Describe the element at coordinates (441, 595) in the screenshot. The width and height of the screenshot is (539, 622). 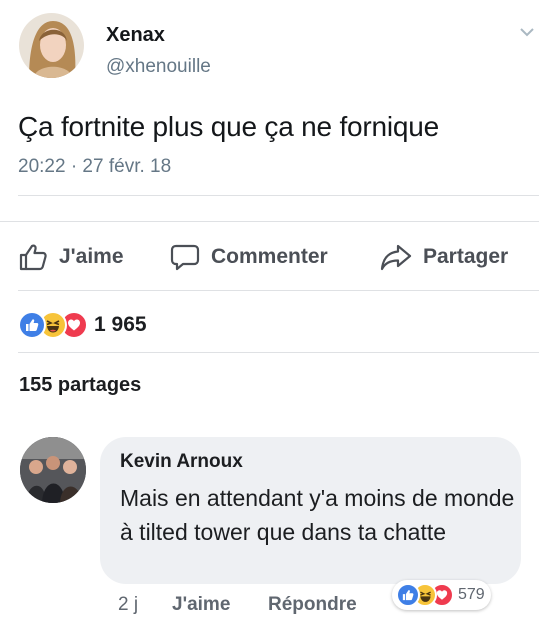
I see `comment-reactions: 579` at that location.